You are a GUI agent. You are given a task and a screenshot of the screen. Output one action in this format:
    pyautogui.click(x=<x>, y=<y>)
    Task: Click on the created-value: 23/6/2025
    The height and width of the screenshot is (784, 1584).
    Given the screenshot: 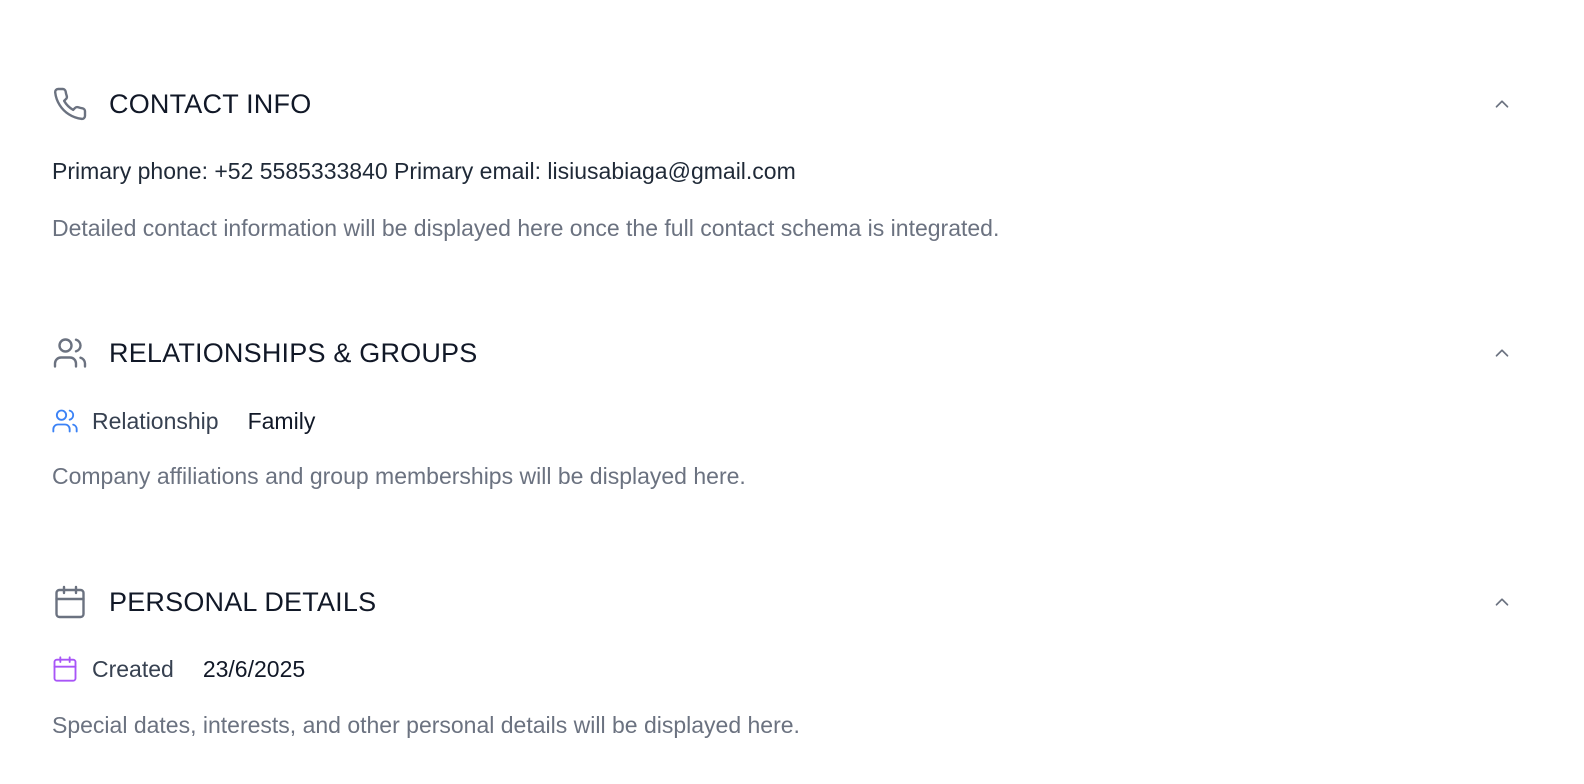 What is the action you would take?
    pyautogui.click(x=254, y=668)
    